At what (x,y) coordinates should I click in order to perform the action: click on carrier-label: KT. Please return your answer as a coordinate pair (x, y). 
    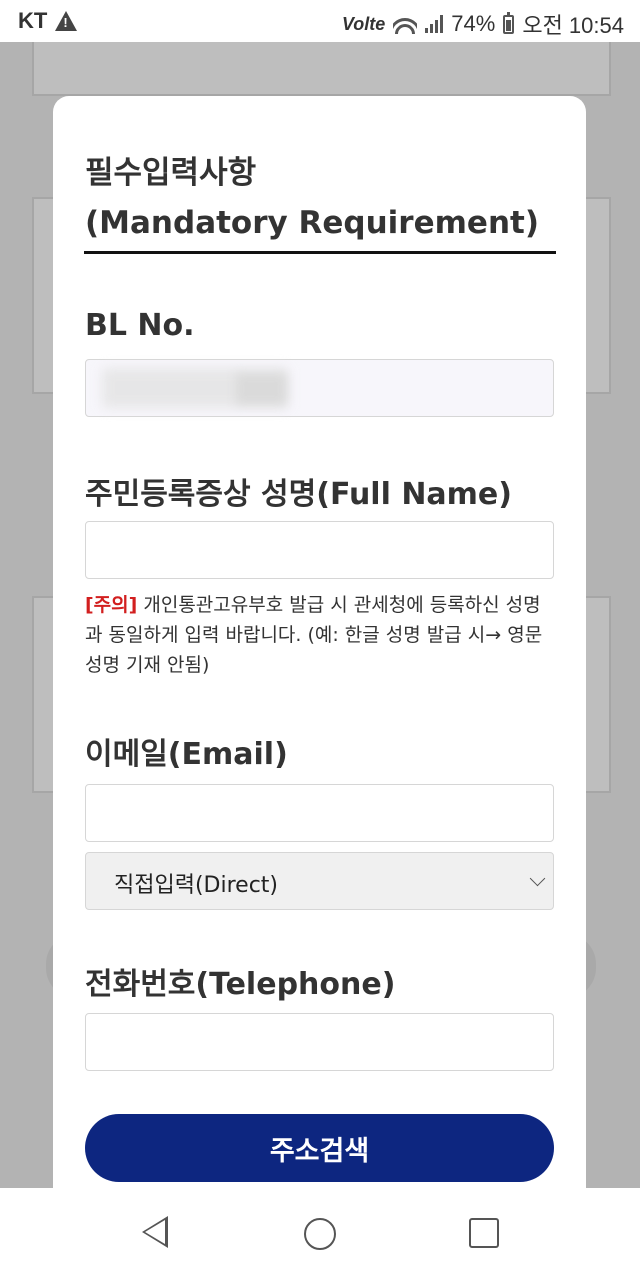
    Looking at the image, I should click on (33, 20).